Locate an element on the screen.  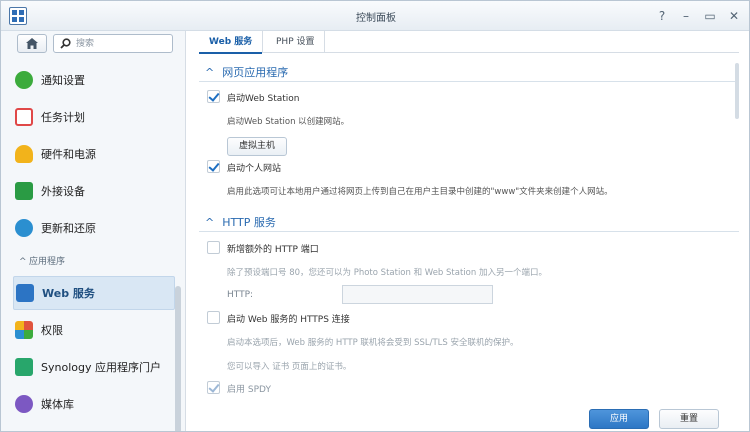
search-box is located at coordinates (113, 43).